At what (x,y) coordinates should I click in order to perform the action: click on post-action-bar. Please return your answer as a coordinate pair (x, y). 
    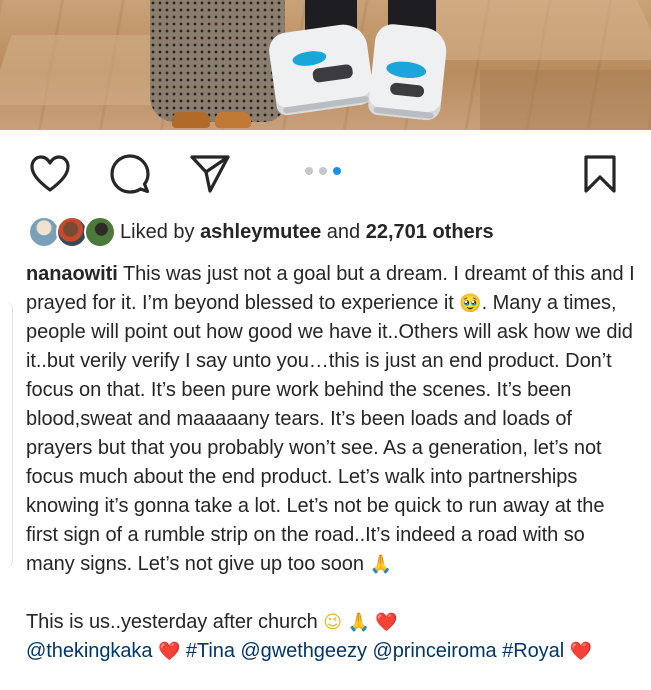
    Looking at the image, I should click on (325, 172).